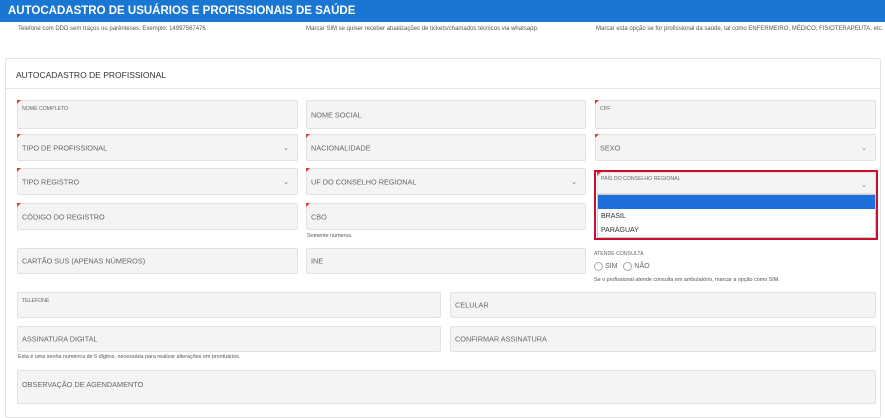 This screenshot has width=885, height=418. I want to click on option-empty, so click(736, 202).